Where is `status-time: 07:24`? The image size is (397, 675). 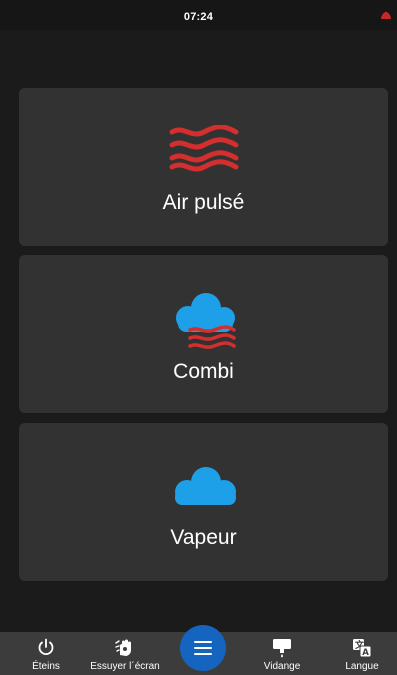 status-time: 07:24 is located at coordinates (198, 17).